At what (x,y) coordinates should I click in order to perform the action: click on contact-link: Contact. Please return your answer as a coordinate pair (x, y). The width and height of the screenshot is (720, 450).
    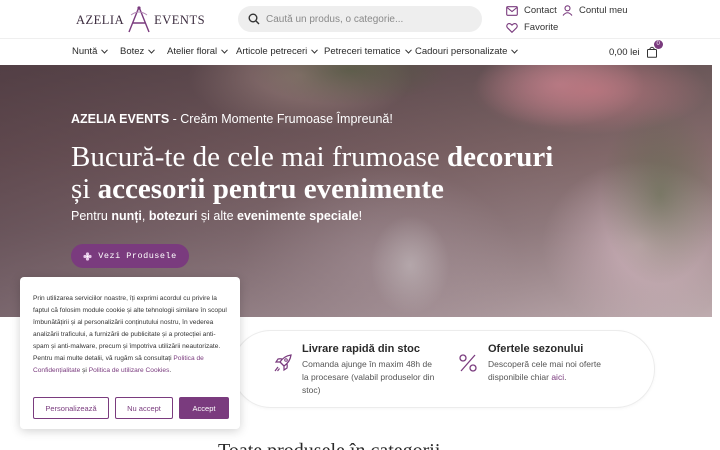
    Looking at the image, I should click on (531, 10).